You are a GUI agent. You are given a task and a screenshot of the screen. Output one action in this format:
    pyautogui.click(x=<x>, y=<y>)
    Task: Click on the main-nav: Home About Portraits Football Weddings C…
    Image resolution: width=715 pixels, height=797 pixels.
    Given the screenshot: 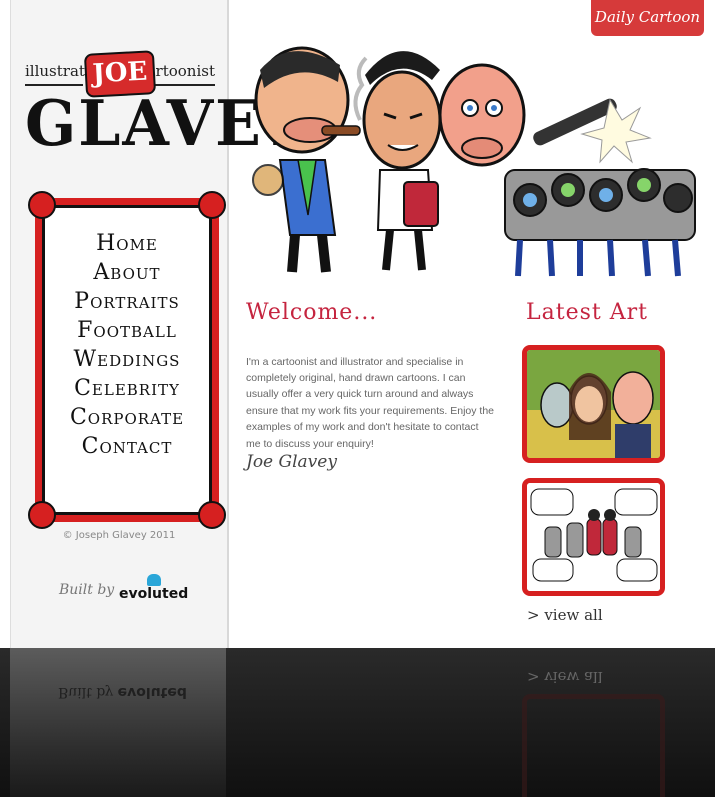 What is the action you would take?
    pyautogui.click(x=127, y=345)
    